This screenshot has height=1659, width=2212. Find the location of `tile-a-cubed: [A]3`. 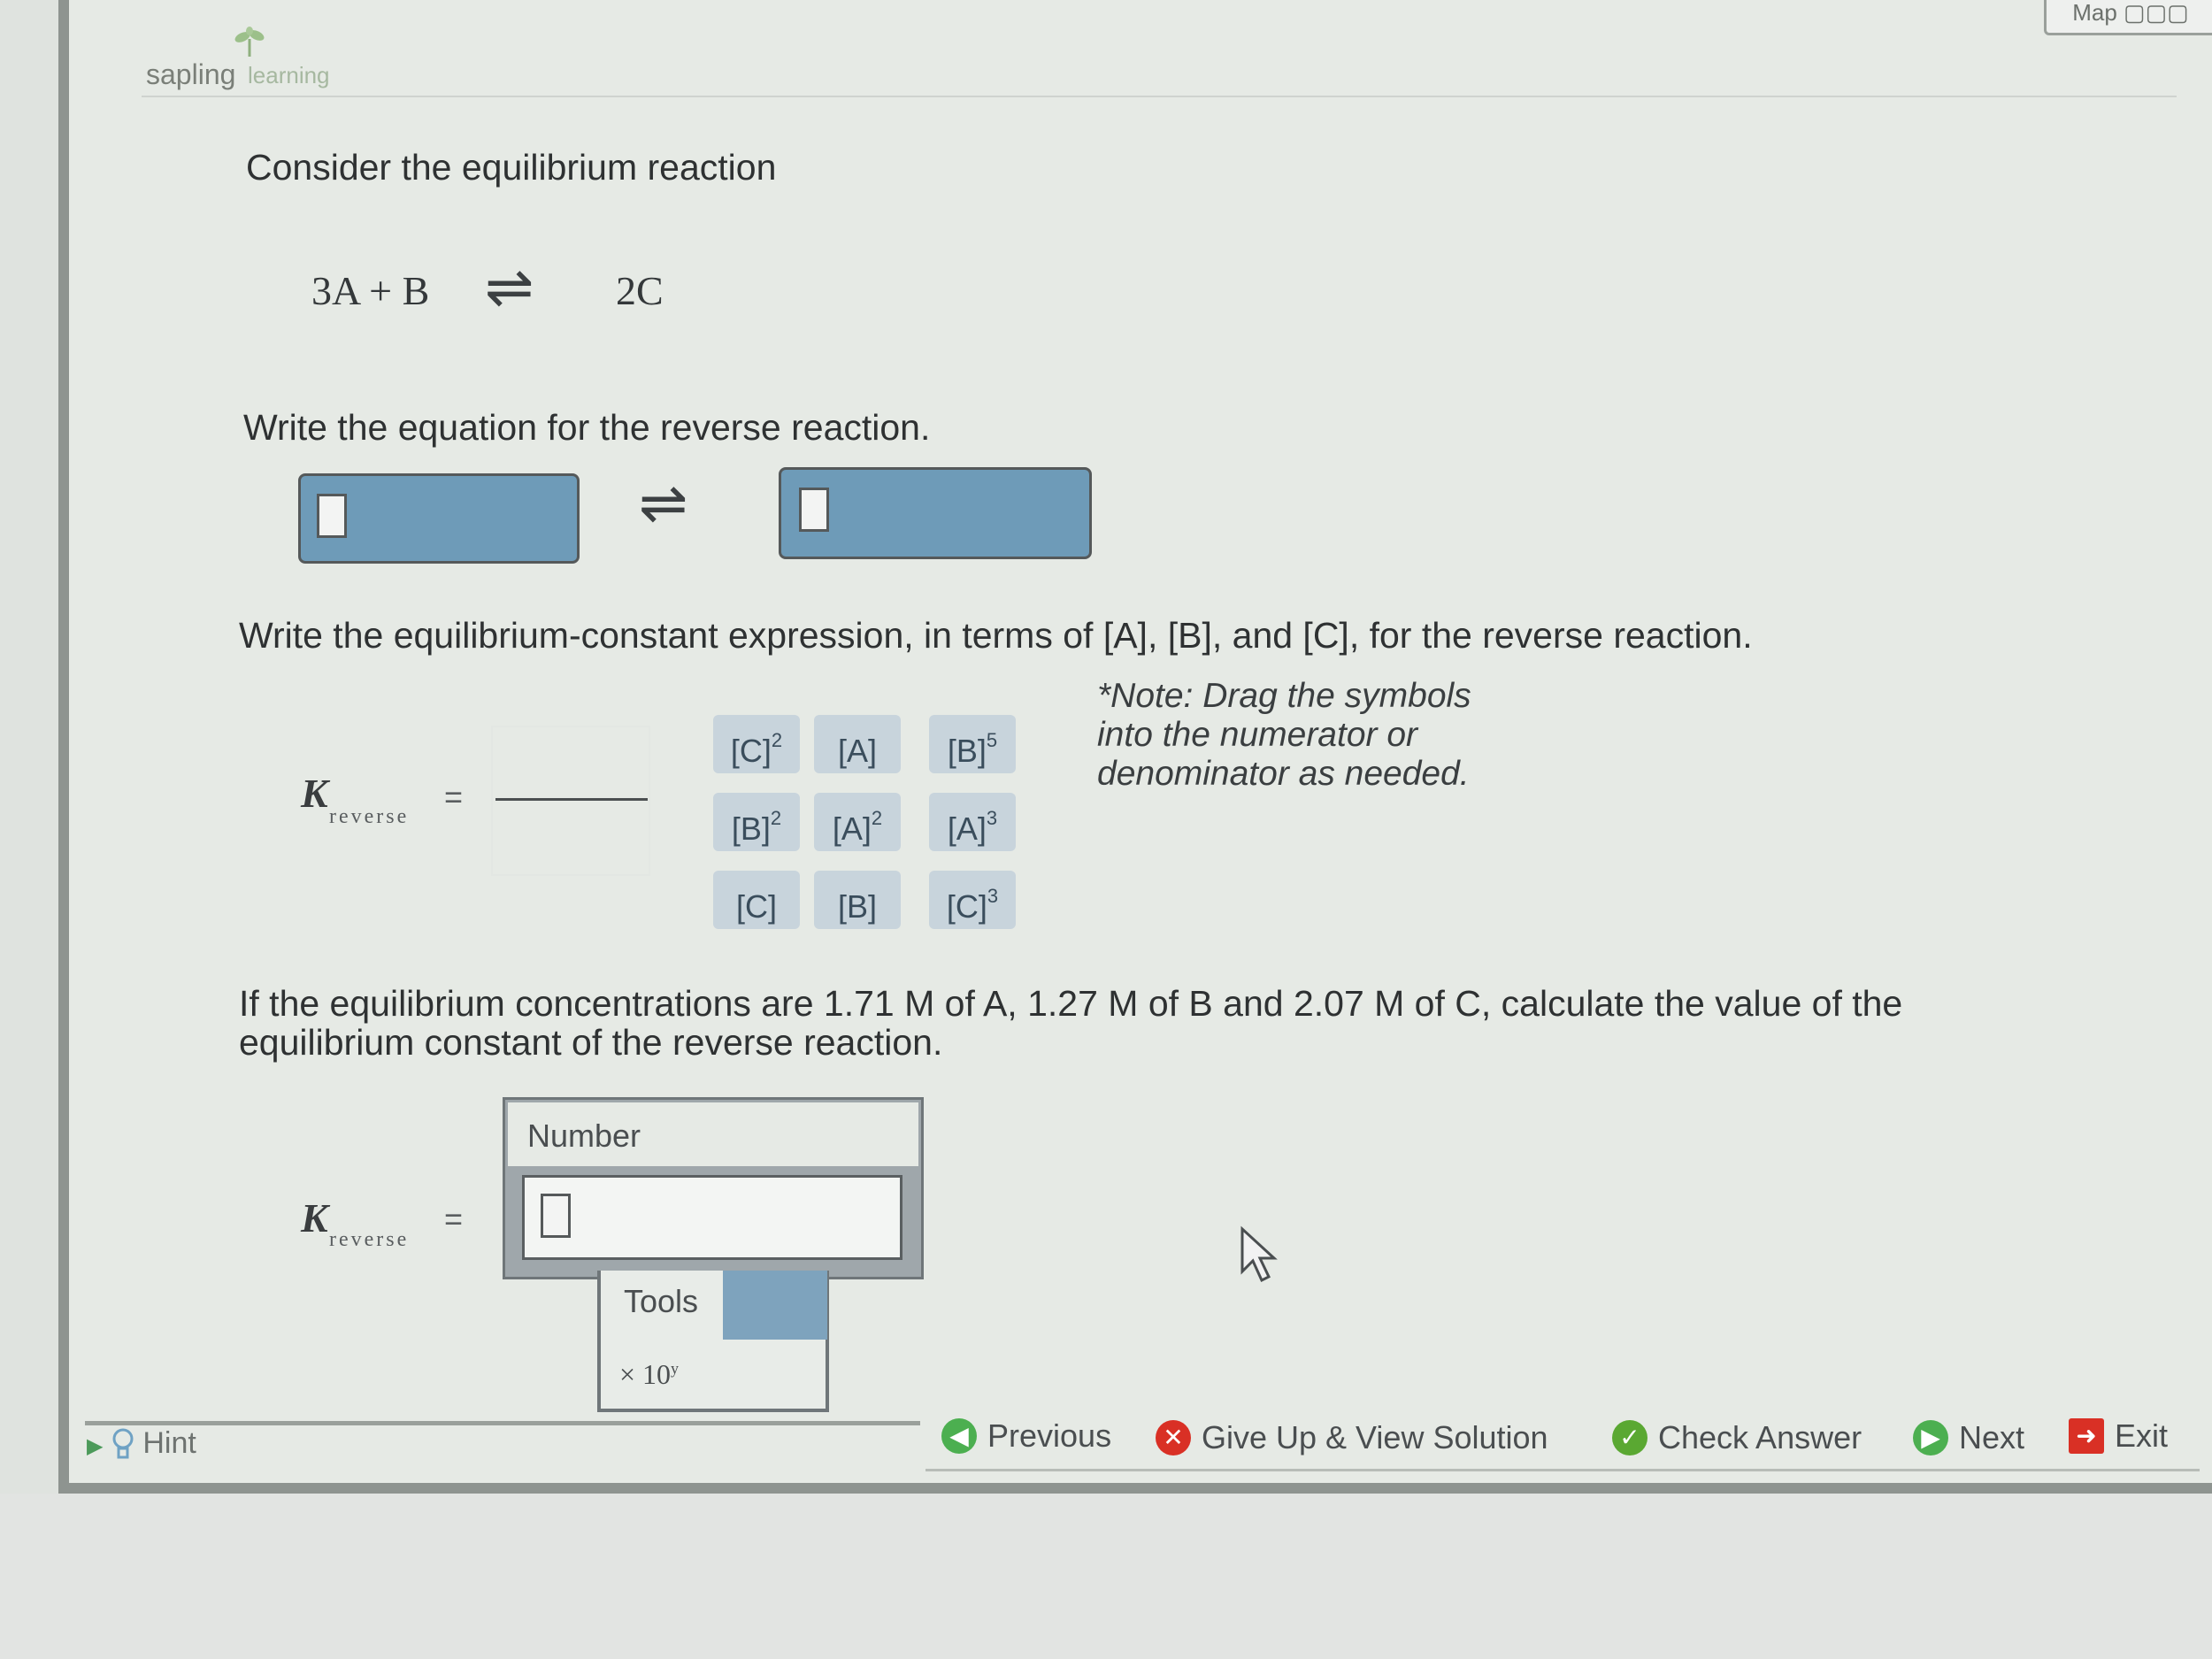

tile-a-cubed: [A]3 is located at coordinates (972, 822).